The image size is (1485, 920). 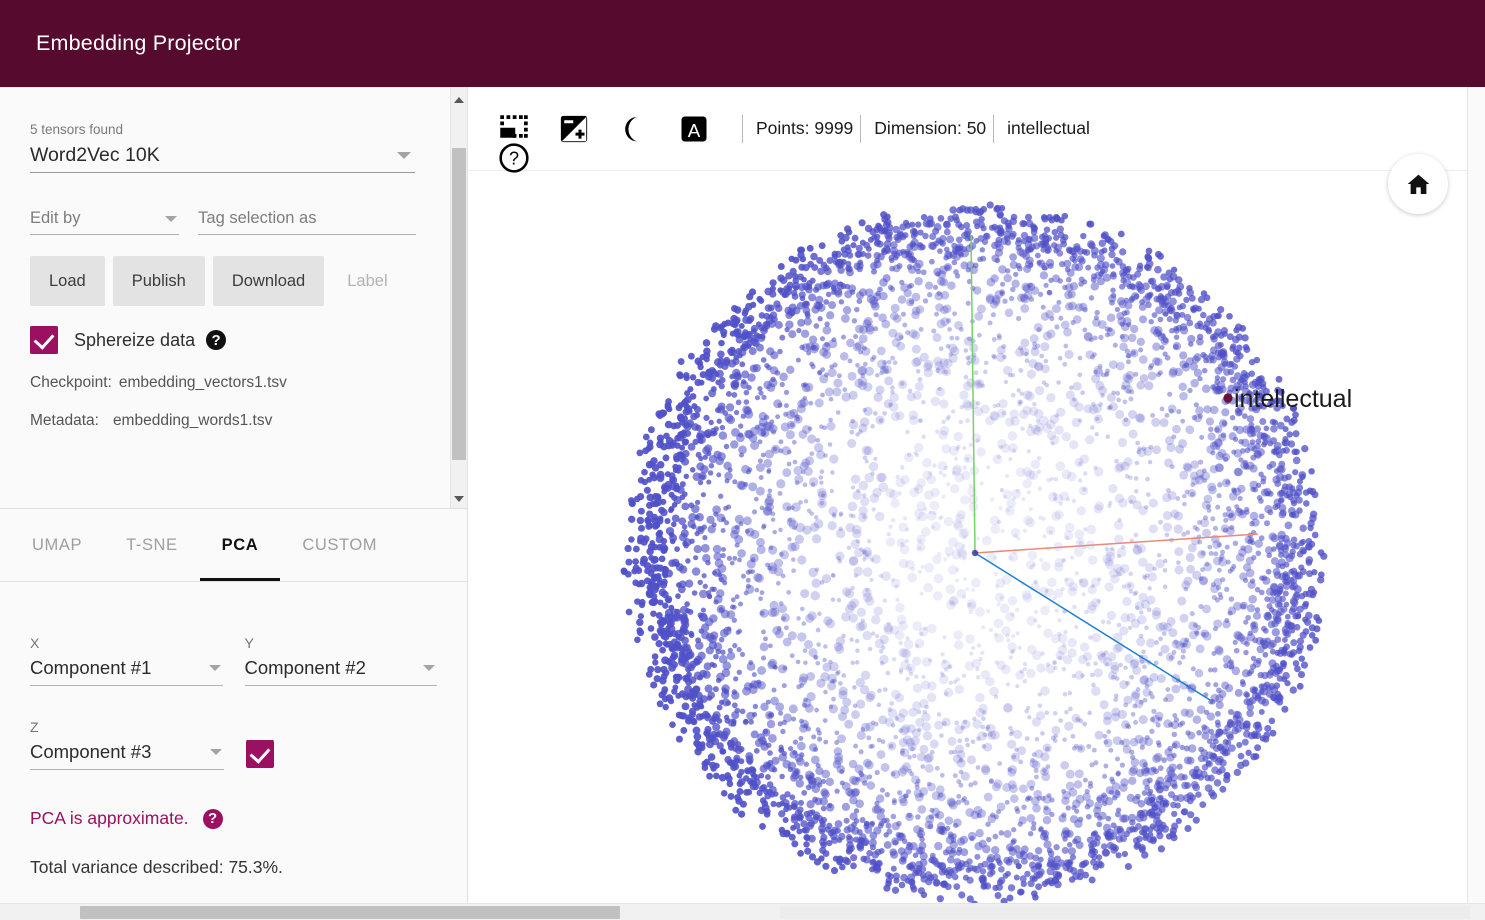 What do you see at coordinates (105, 222) in the screenshot?
I see `edit-by-select: Edit by` at bounding box center [105, 222].